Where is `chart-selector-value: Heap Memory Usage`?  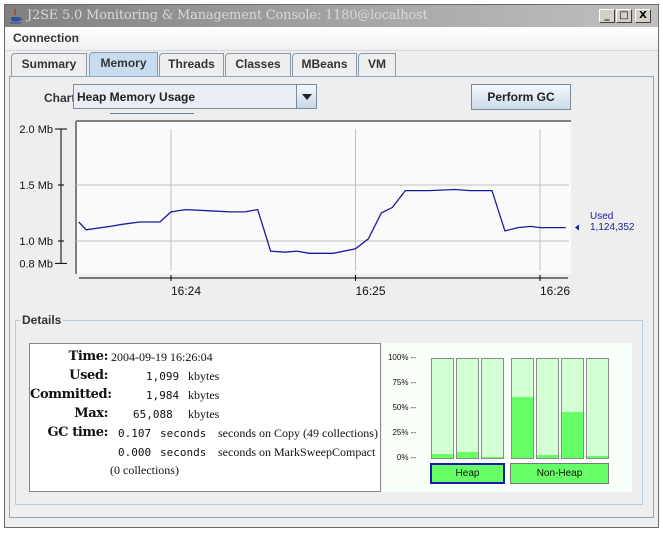
chart-selector-value: Heap Memory Usage is located at coordinates (136, 97).